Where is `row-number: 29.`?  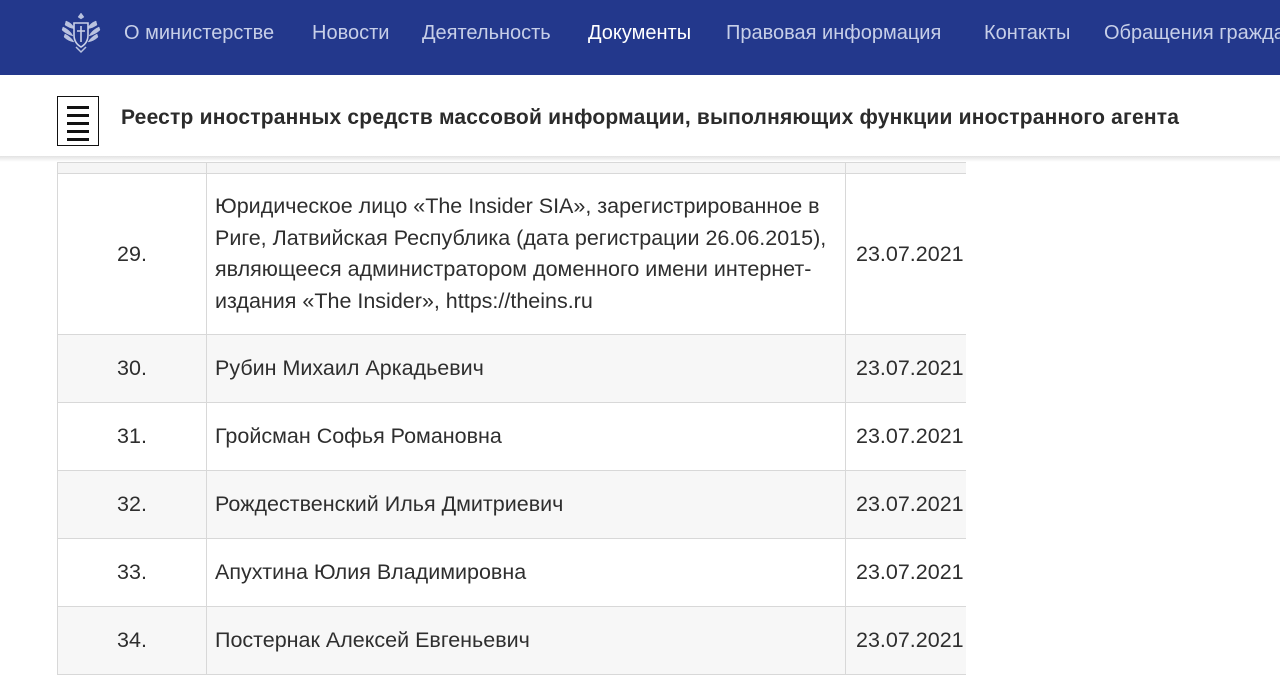 row-number: 29. is located at coordinates (132, 254).